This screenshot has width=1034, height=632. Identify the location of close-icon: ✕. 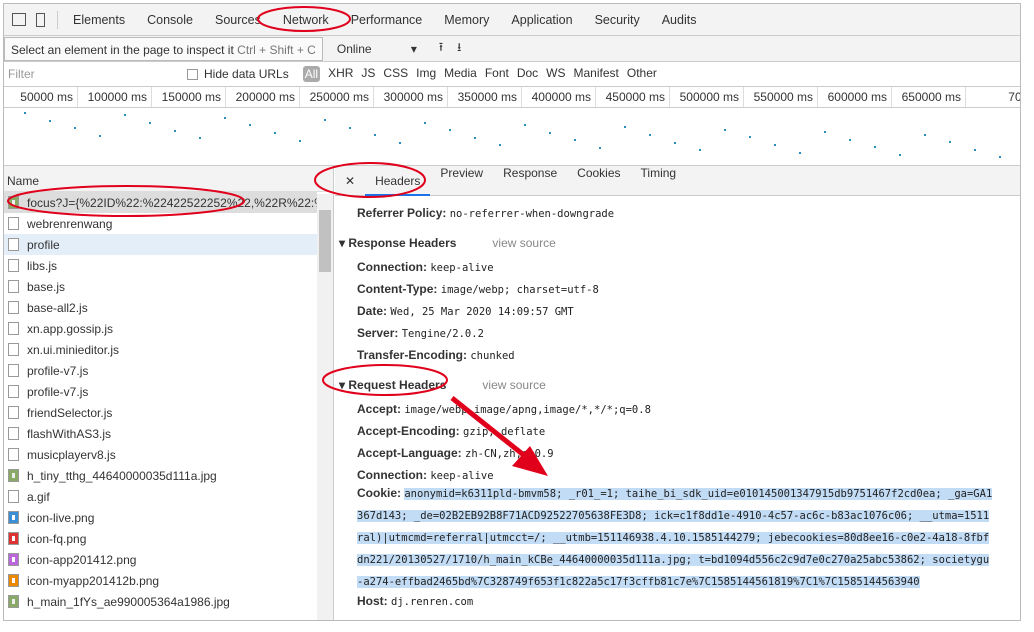
(350, 181).